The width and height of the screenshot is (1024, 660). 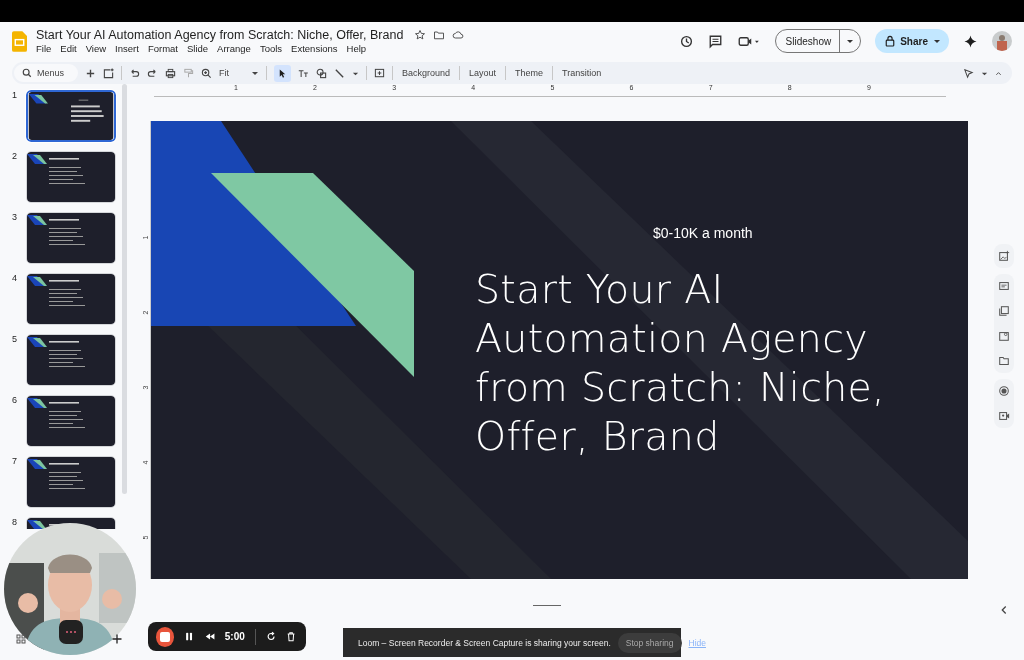 What do you see at coordinates (715, 41) in the screenshot?
I see `comment-icon` at bounding box center [715, 41].